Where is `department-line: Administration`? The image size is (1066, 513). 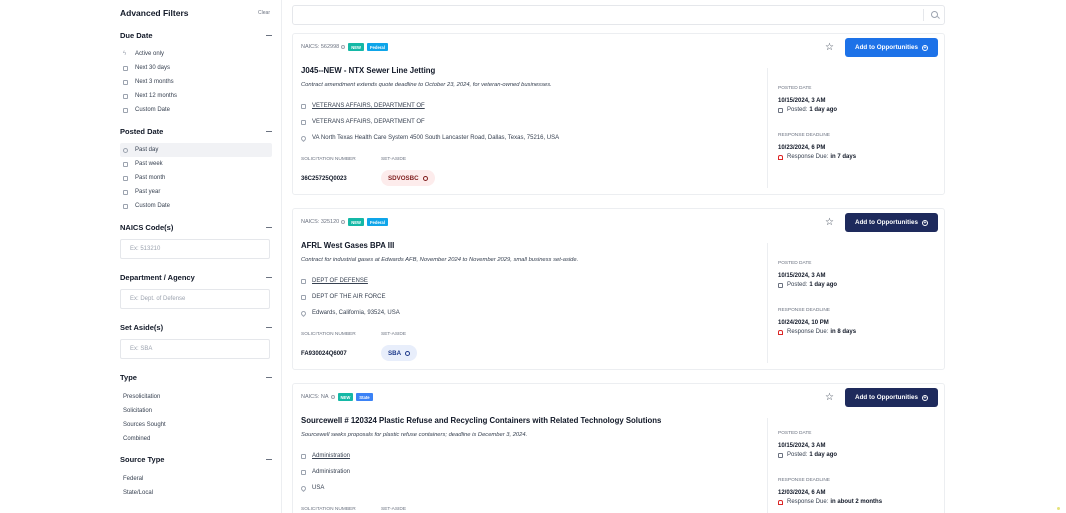
department-line: Administration is located at coordinates (325, 456).